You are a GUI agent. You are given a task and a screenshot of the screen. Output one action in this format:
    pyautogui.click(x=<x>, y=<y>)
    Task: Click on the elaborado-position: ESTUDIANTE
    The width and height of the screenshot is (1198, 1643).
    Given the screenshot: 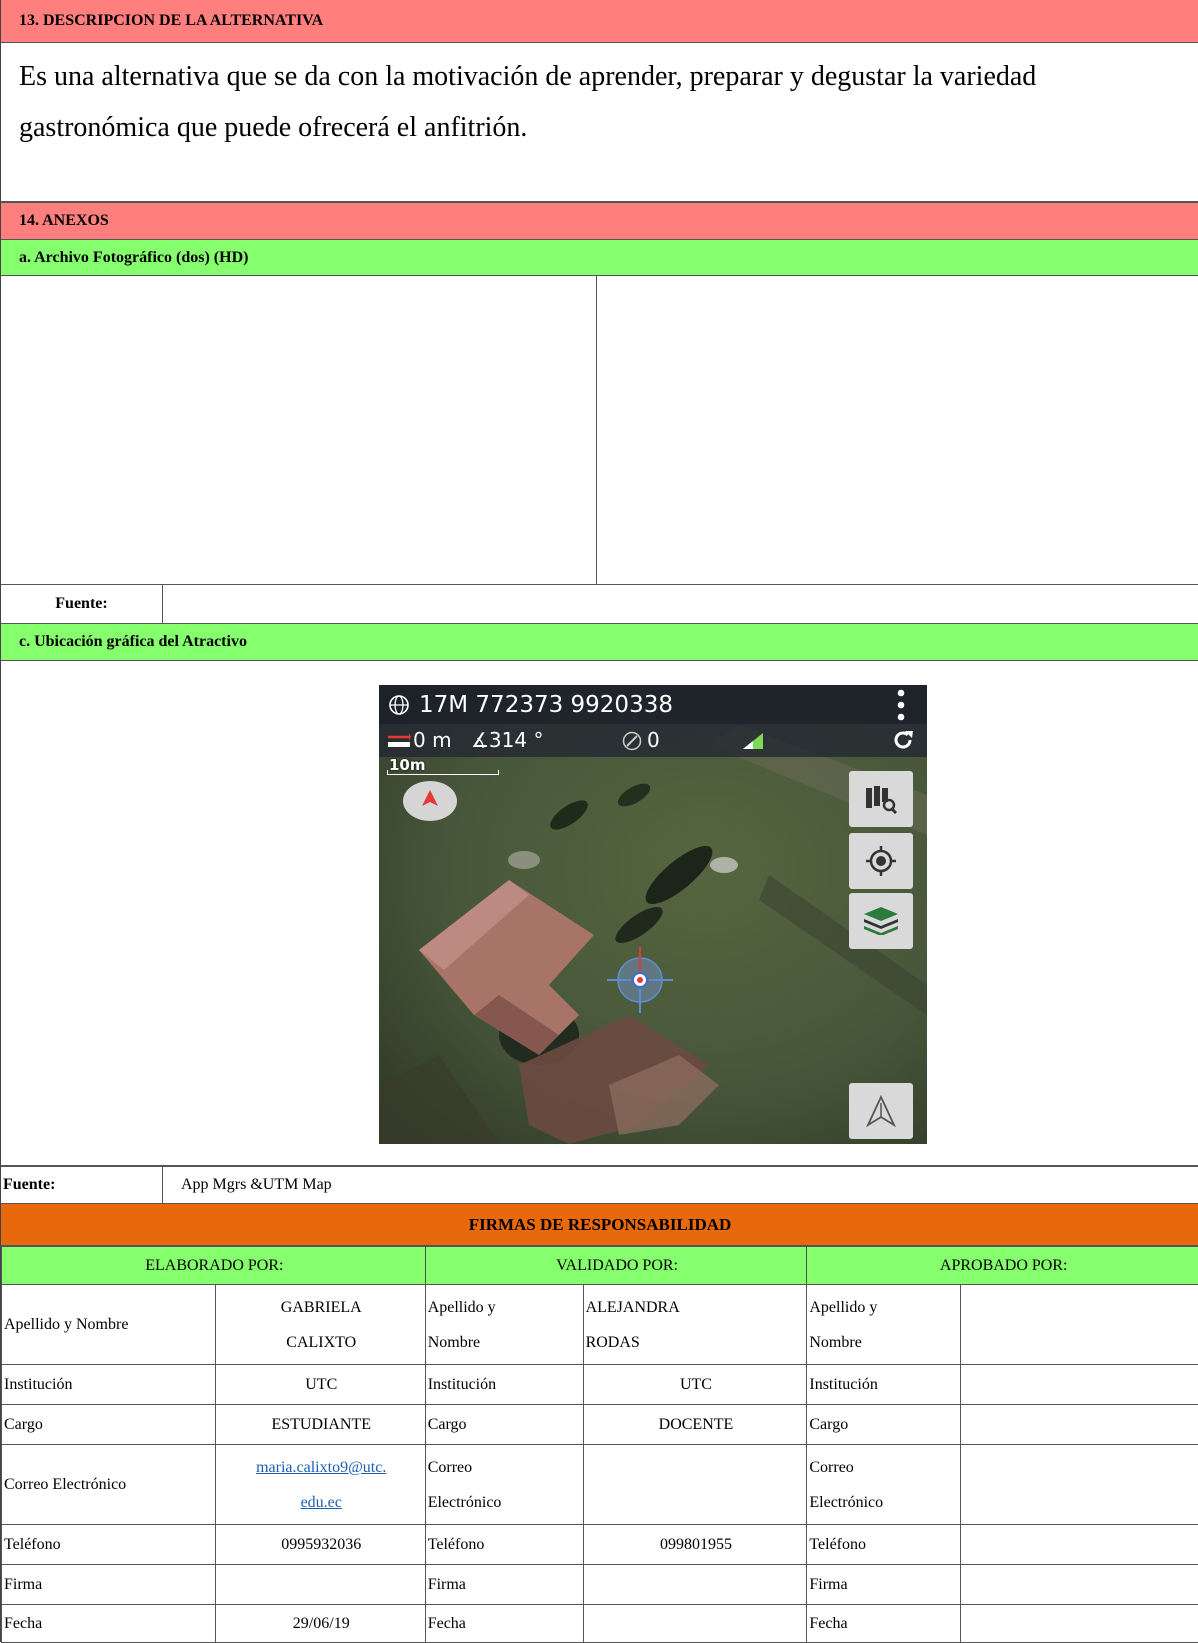 What is the action you would take?
    pyautogui.click(x=320, y=1425)
    